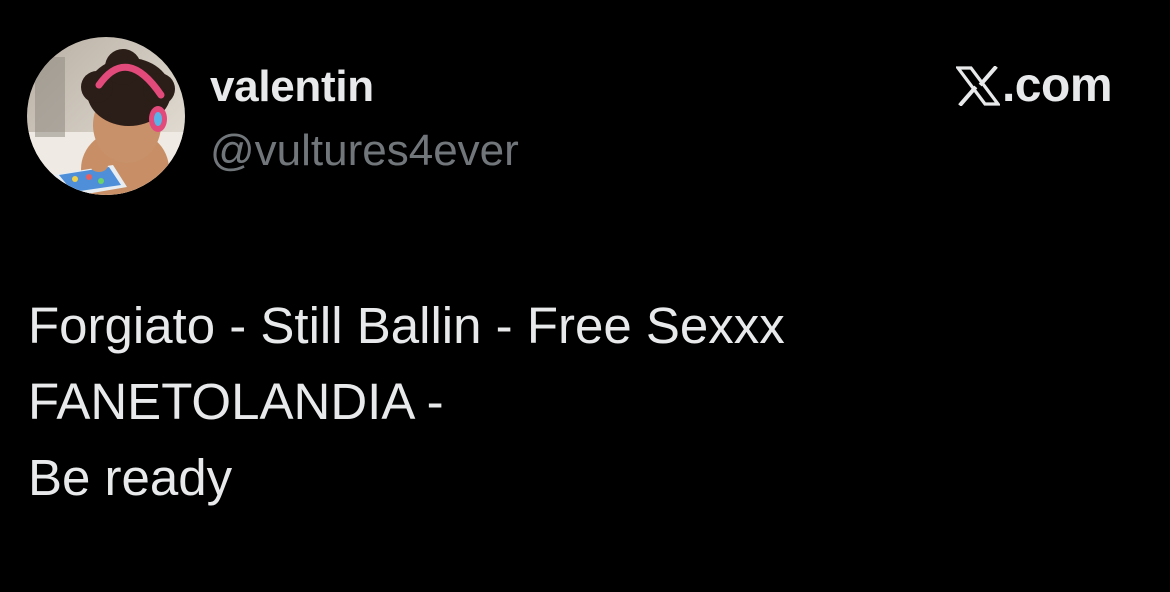 The width and height of the screenshot is (1170, 592). I want to click on avatar-photo, so click(106, 116).